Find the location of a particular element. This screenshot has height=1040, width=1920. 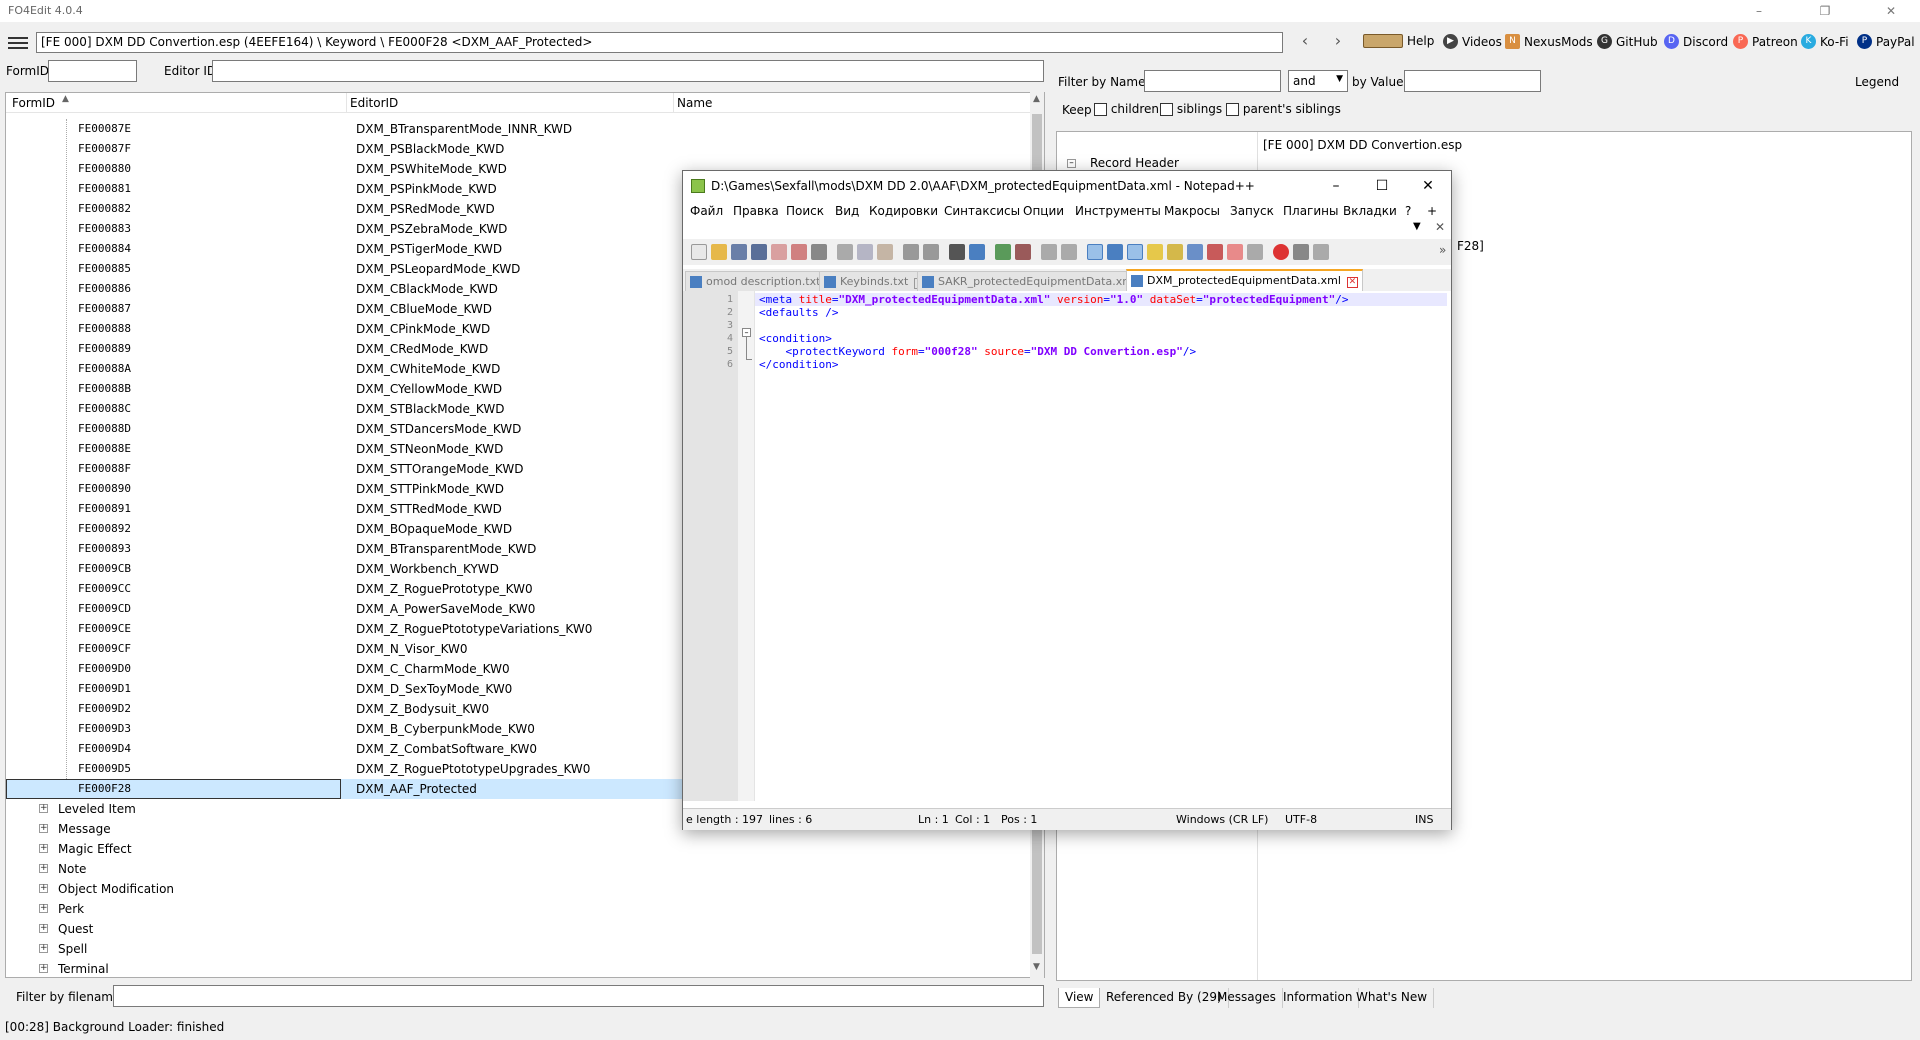

npp-close-button: ✕ is located at coordinates (1428, 186).